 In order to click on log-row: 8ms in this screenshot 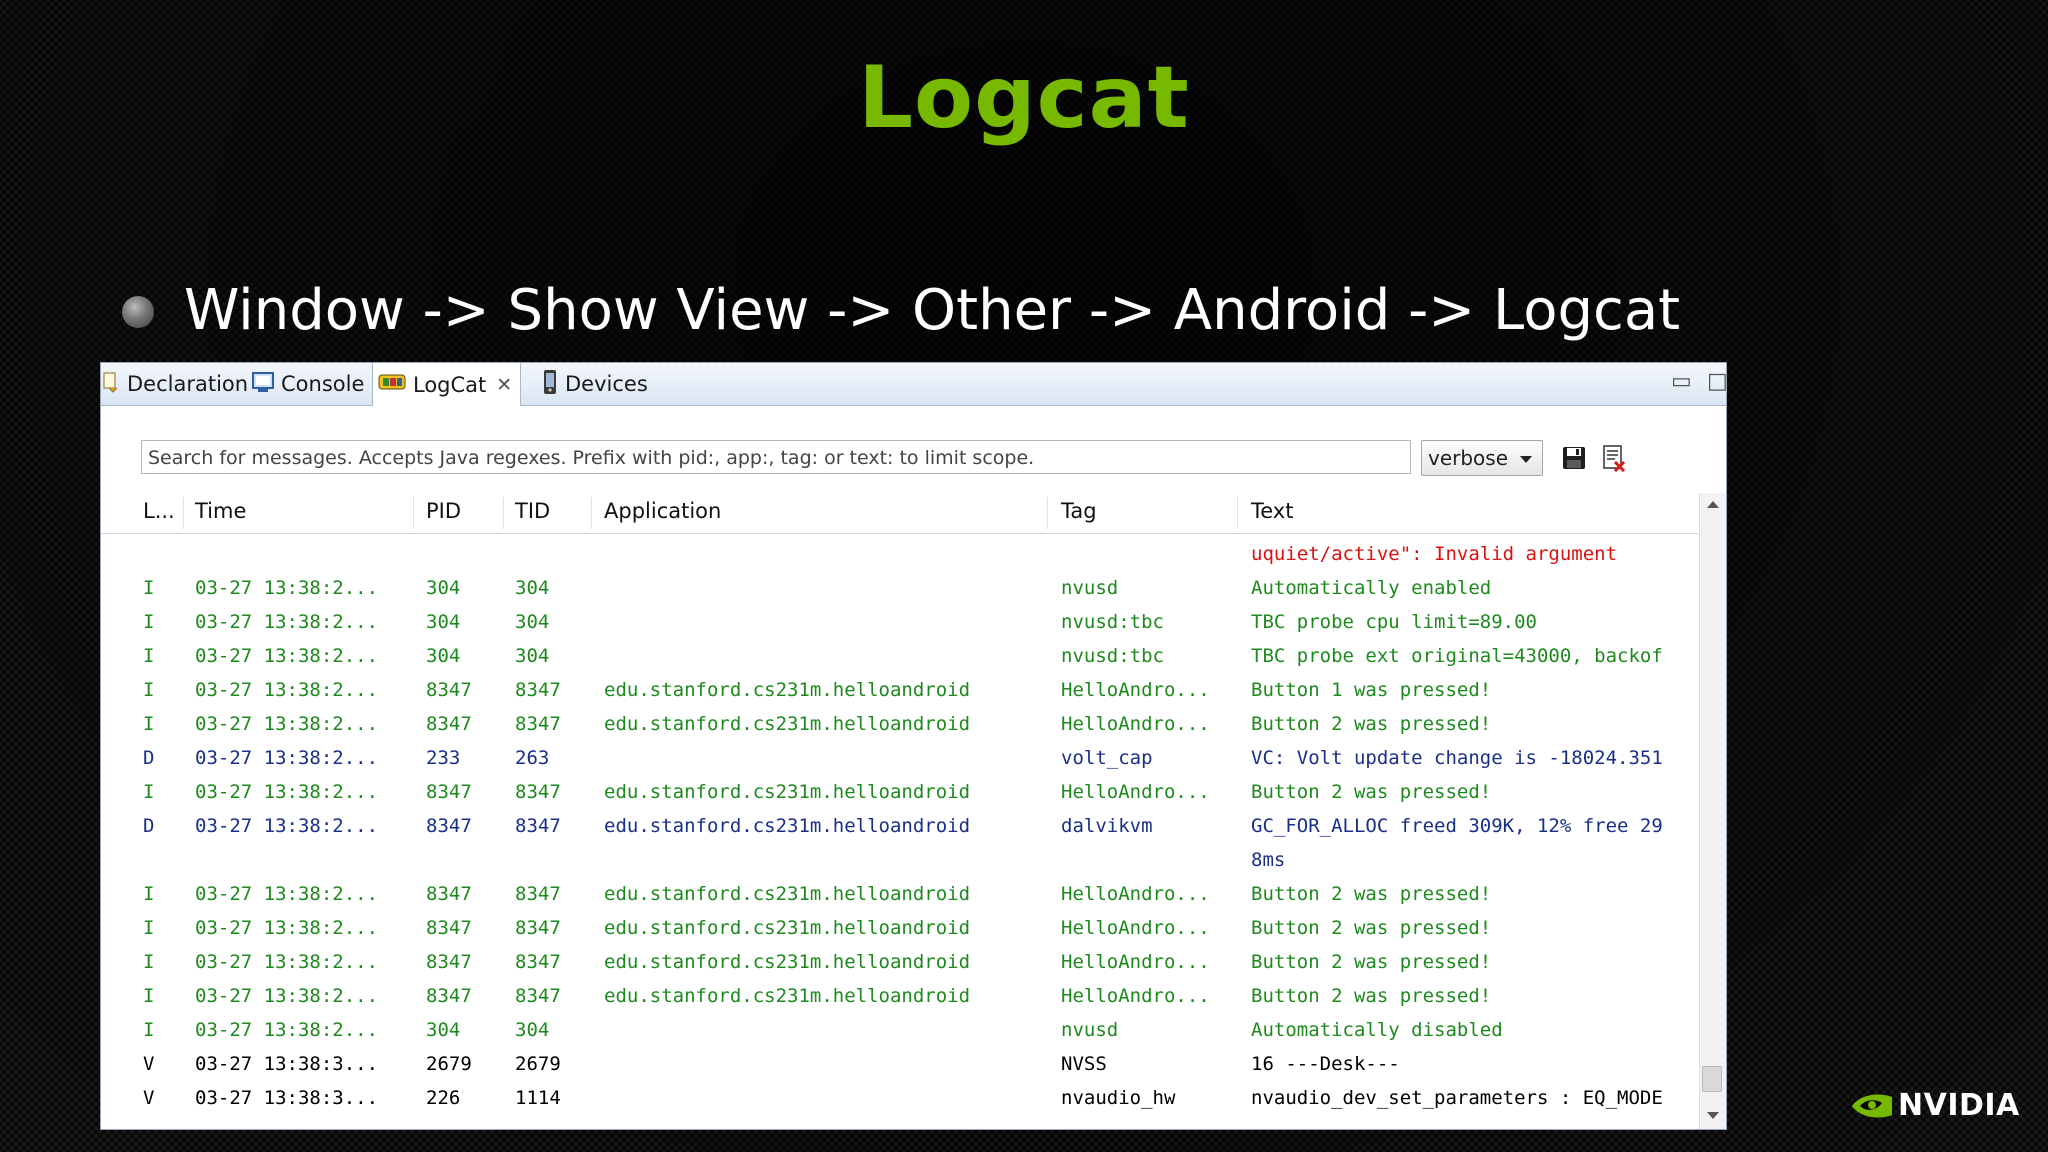, I will do `click(899, 860)`.